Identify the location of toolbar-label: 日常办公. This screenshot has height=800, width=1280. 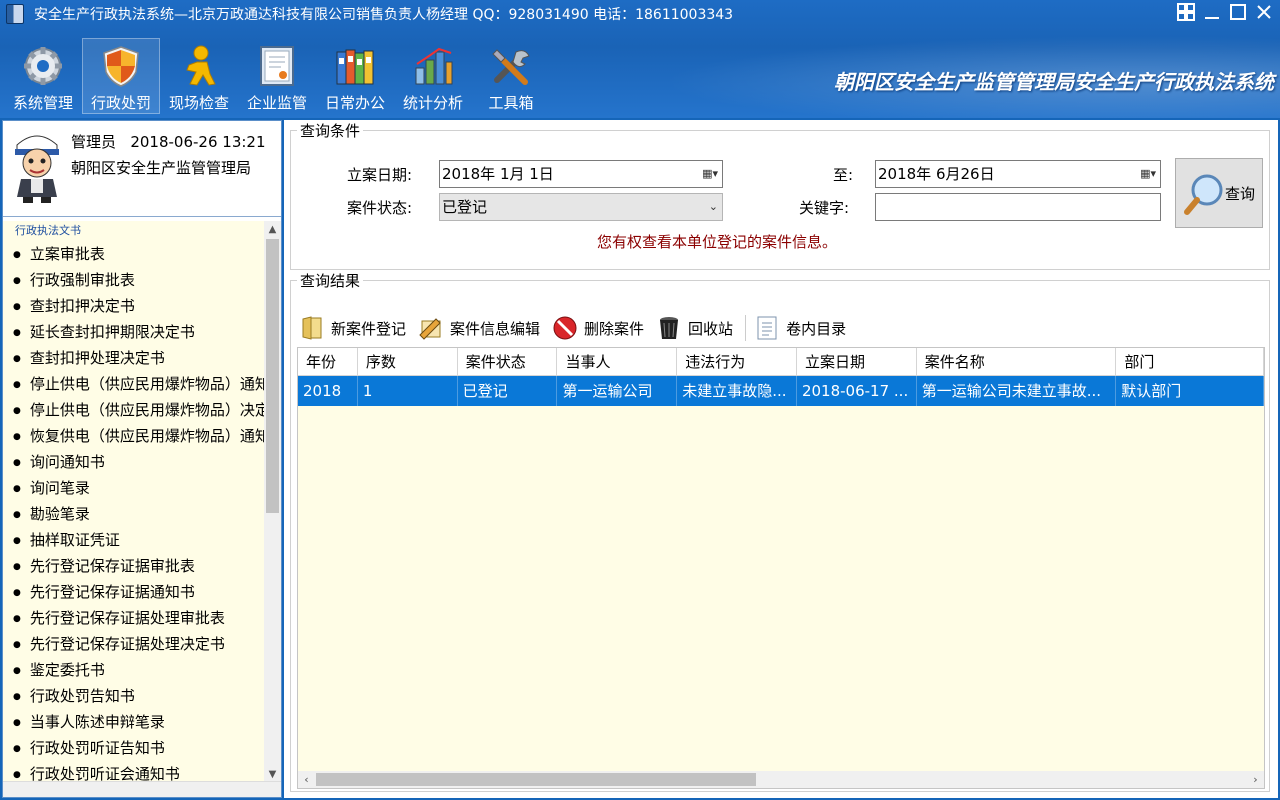
(354, 103).